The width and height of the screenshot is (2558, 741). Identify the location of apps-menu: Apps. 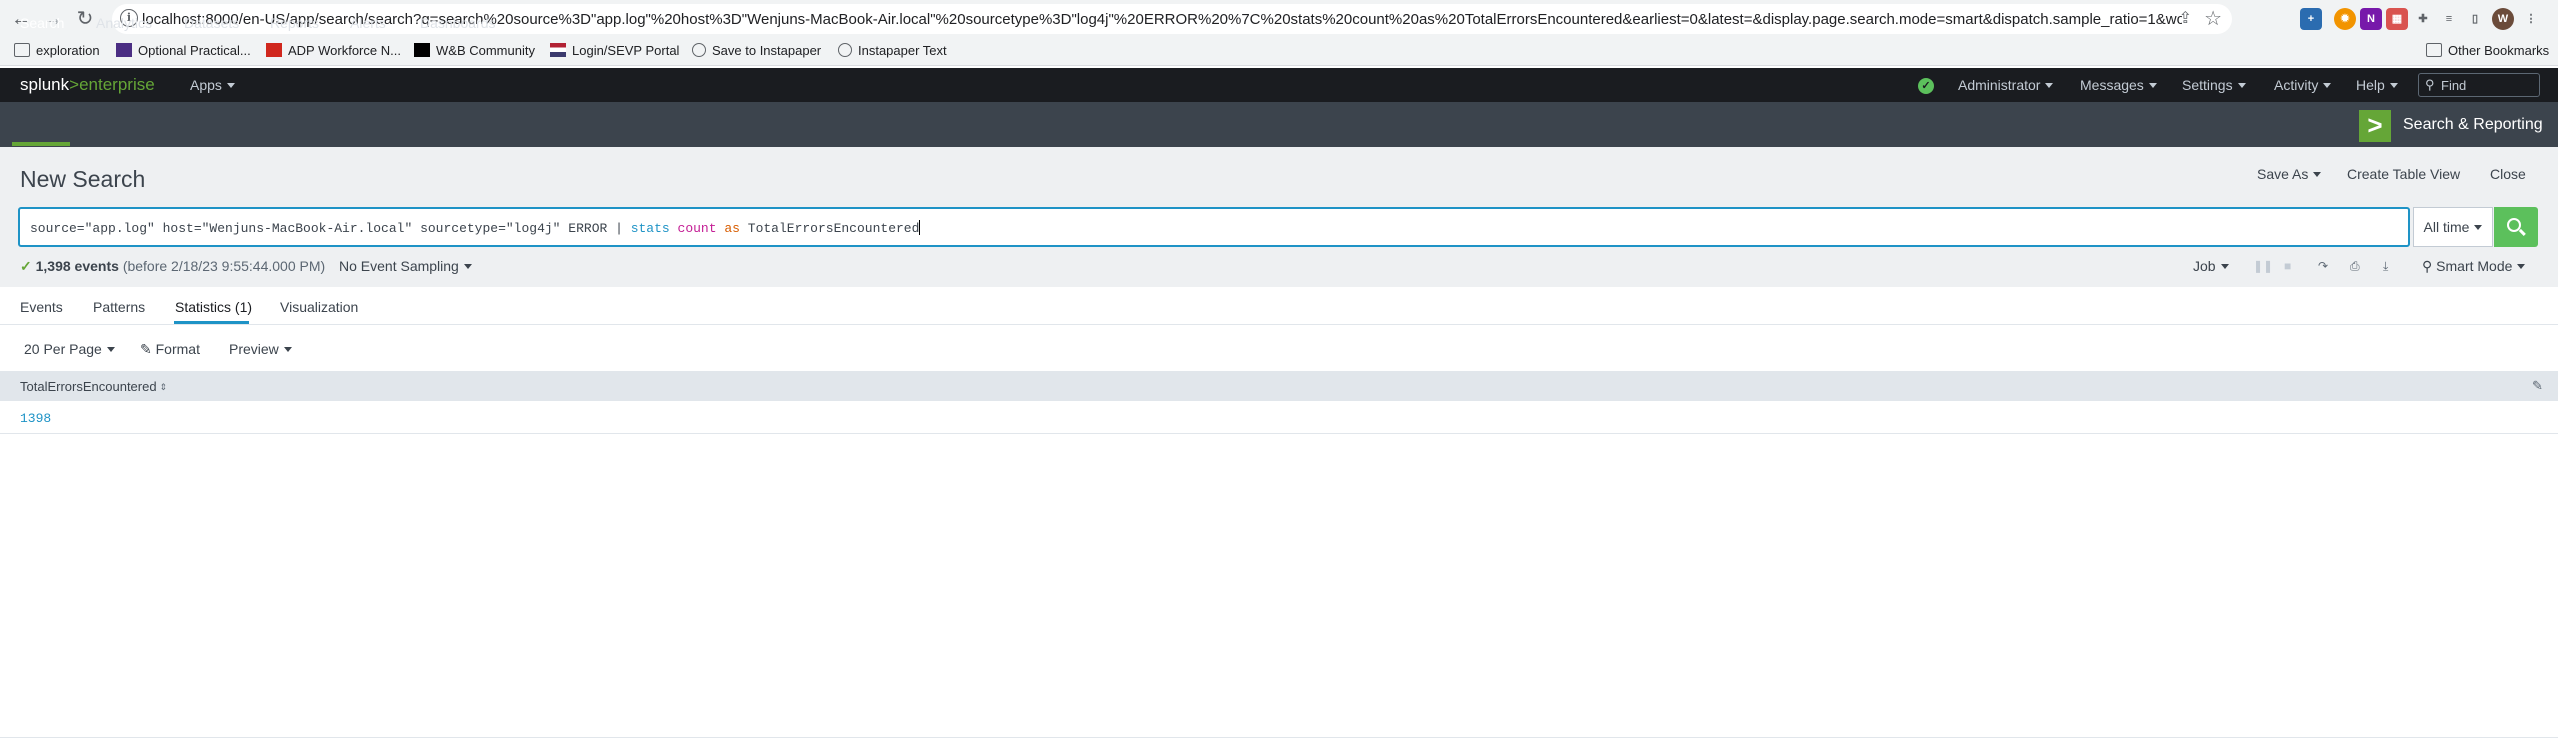
(212, 85).